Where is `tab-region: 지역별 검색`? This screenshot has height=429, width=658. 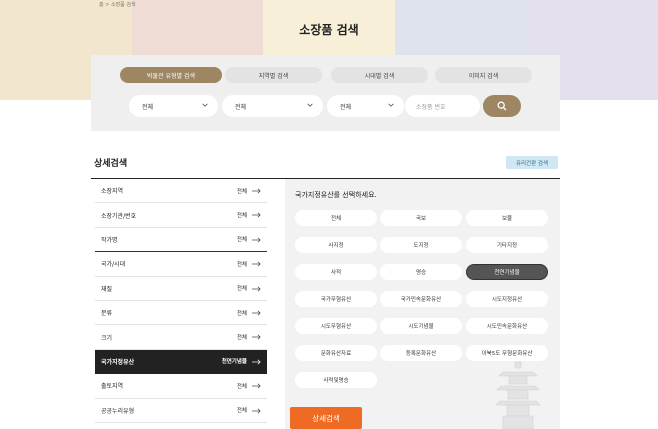 tab-region: 지역별 검색 is located at coordinates (273, 75).